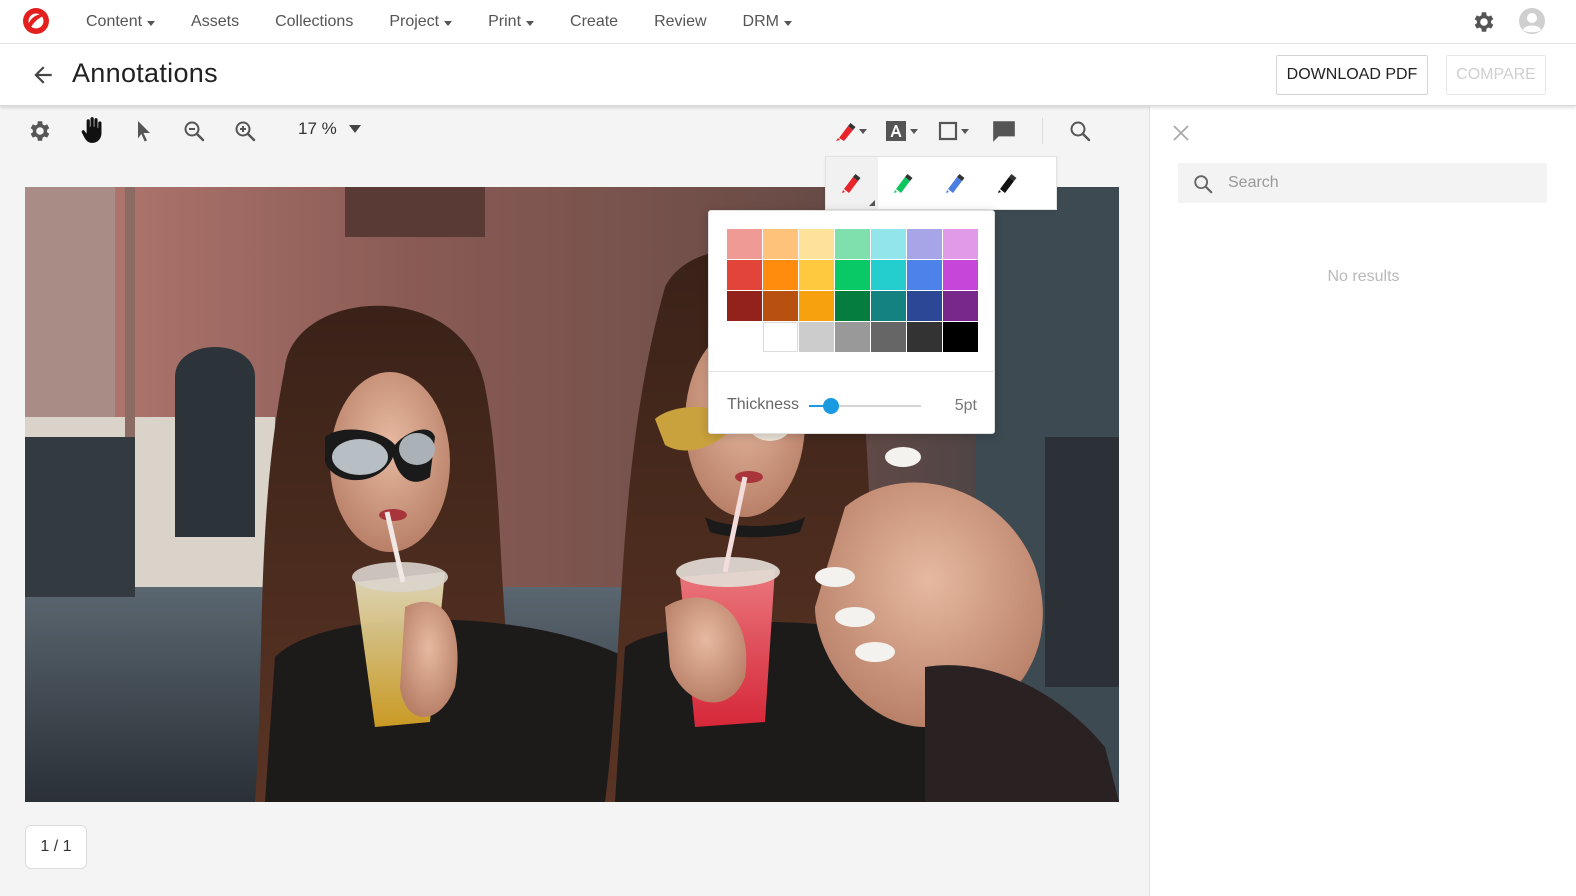  I want to click on pen-color-flyout, so click(941, 183).